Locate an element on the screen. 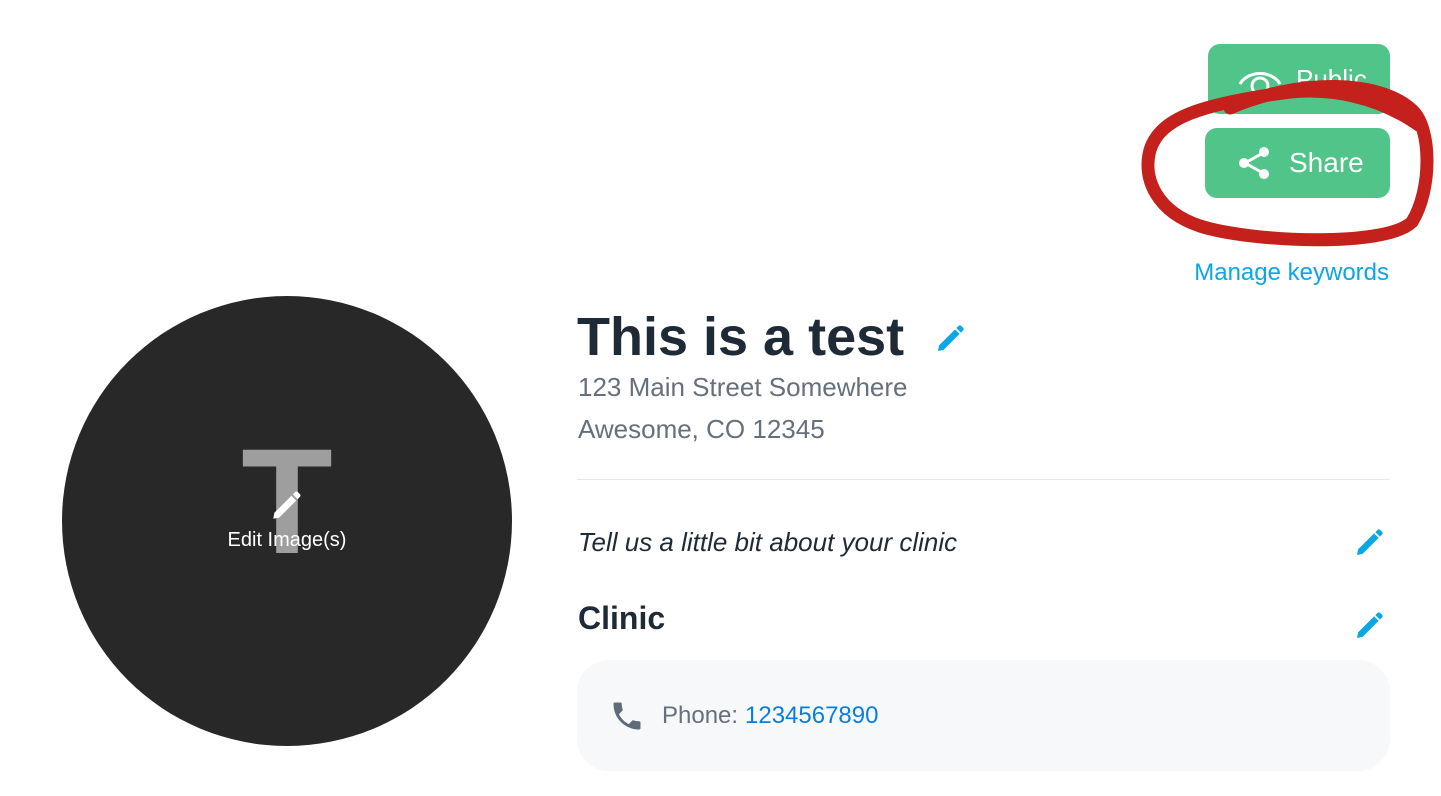 The image size is (1441, 796). divider is located at coordinates (983, 479).